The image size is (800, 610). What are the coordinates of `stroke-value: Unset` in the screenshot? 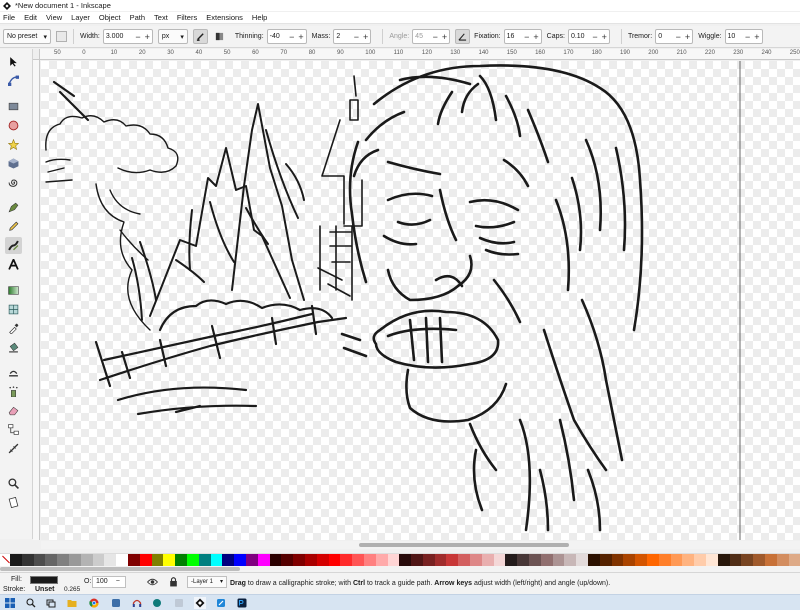 It's located at (44, 589).